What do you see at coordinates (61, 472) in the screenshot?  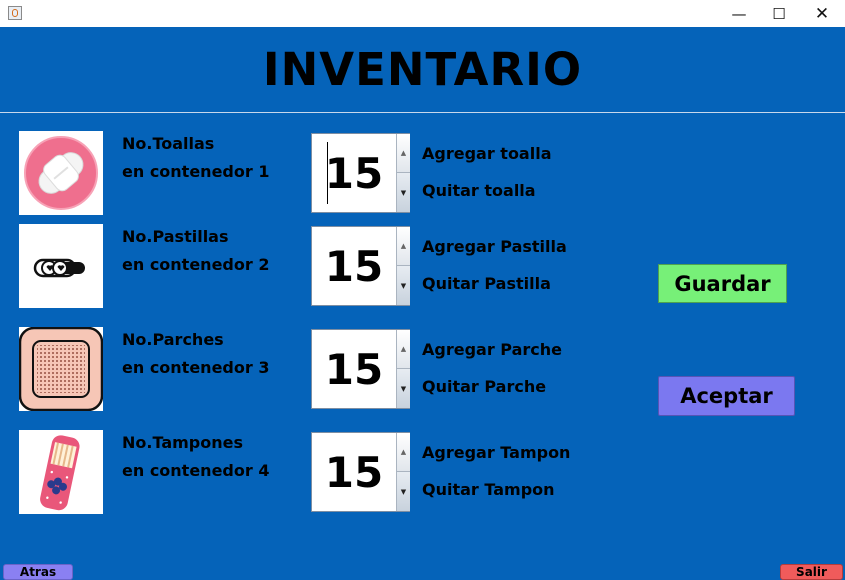 I see `tampon-icon` at bounding box center [61, 472].